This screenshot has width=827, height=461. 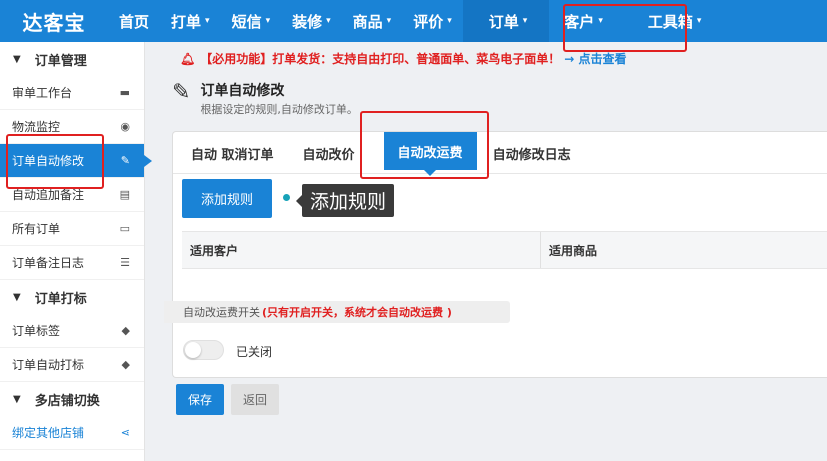 What do you see at coordinates (595, 58) in the screenshot?
I see `notice-link: → 点击查看` at bounding box center [595, 58].